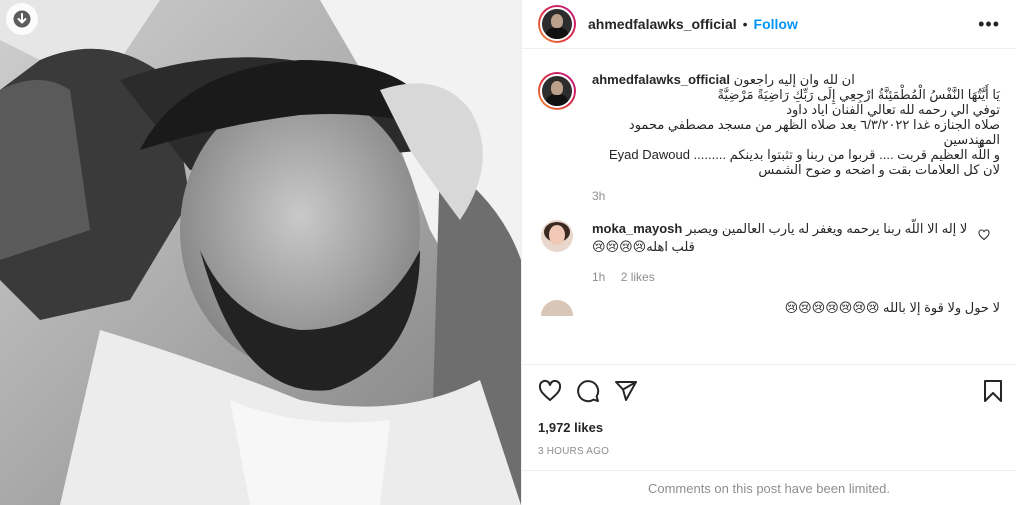 This screenshot has width=1016, height=505. What do you see at coordinates (557, 24) in the screenshot?
I see `author-avatar` at bounding box center [557, 24].